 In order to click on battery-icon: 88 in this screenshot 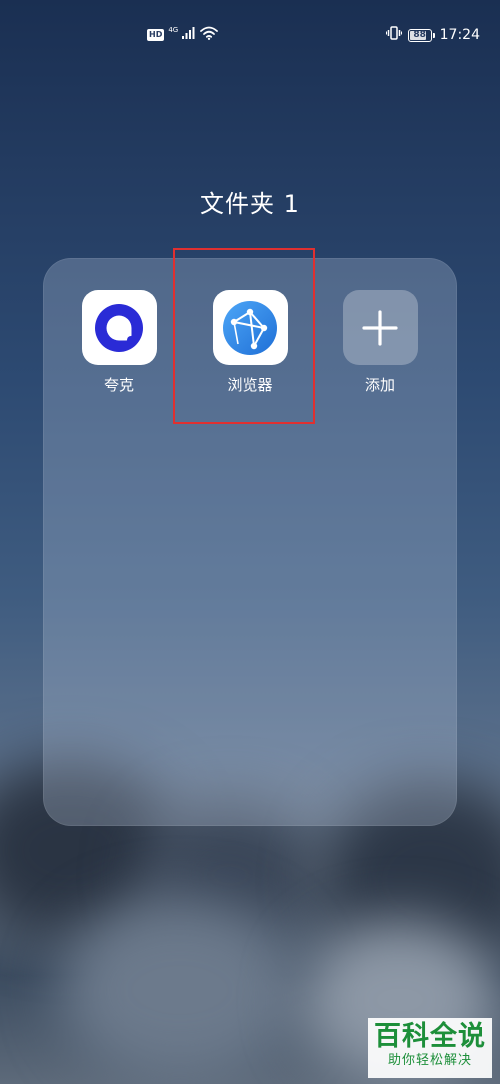, I will do `click(421, 35)`.